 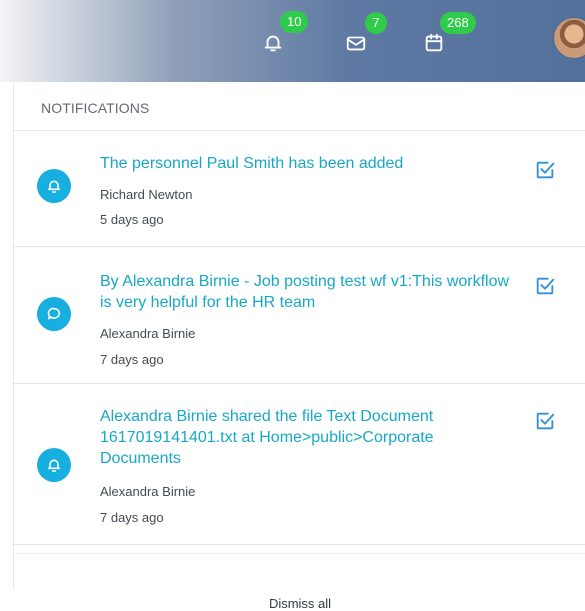 What do you see at coordinates (376, 23) in the screenshot?
I see `message-count-badge: 7` at bounding box center [376, 23].